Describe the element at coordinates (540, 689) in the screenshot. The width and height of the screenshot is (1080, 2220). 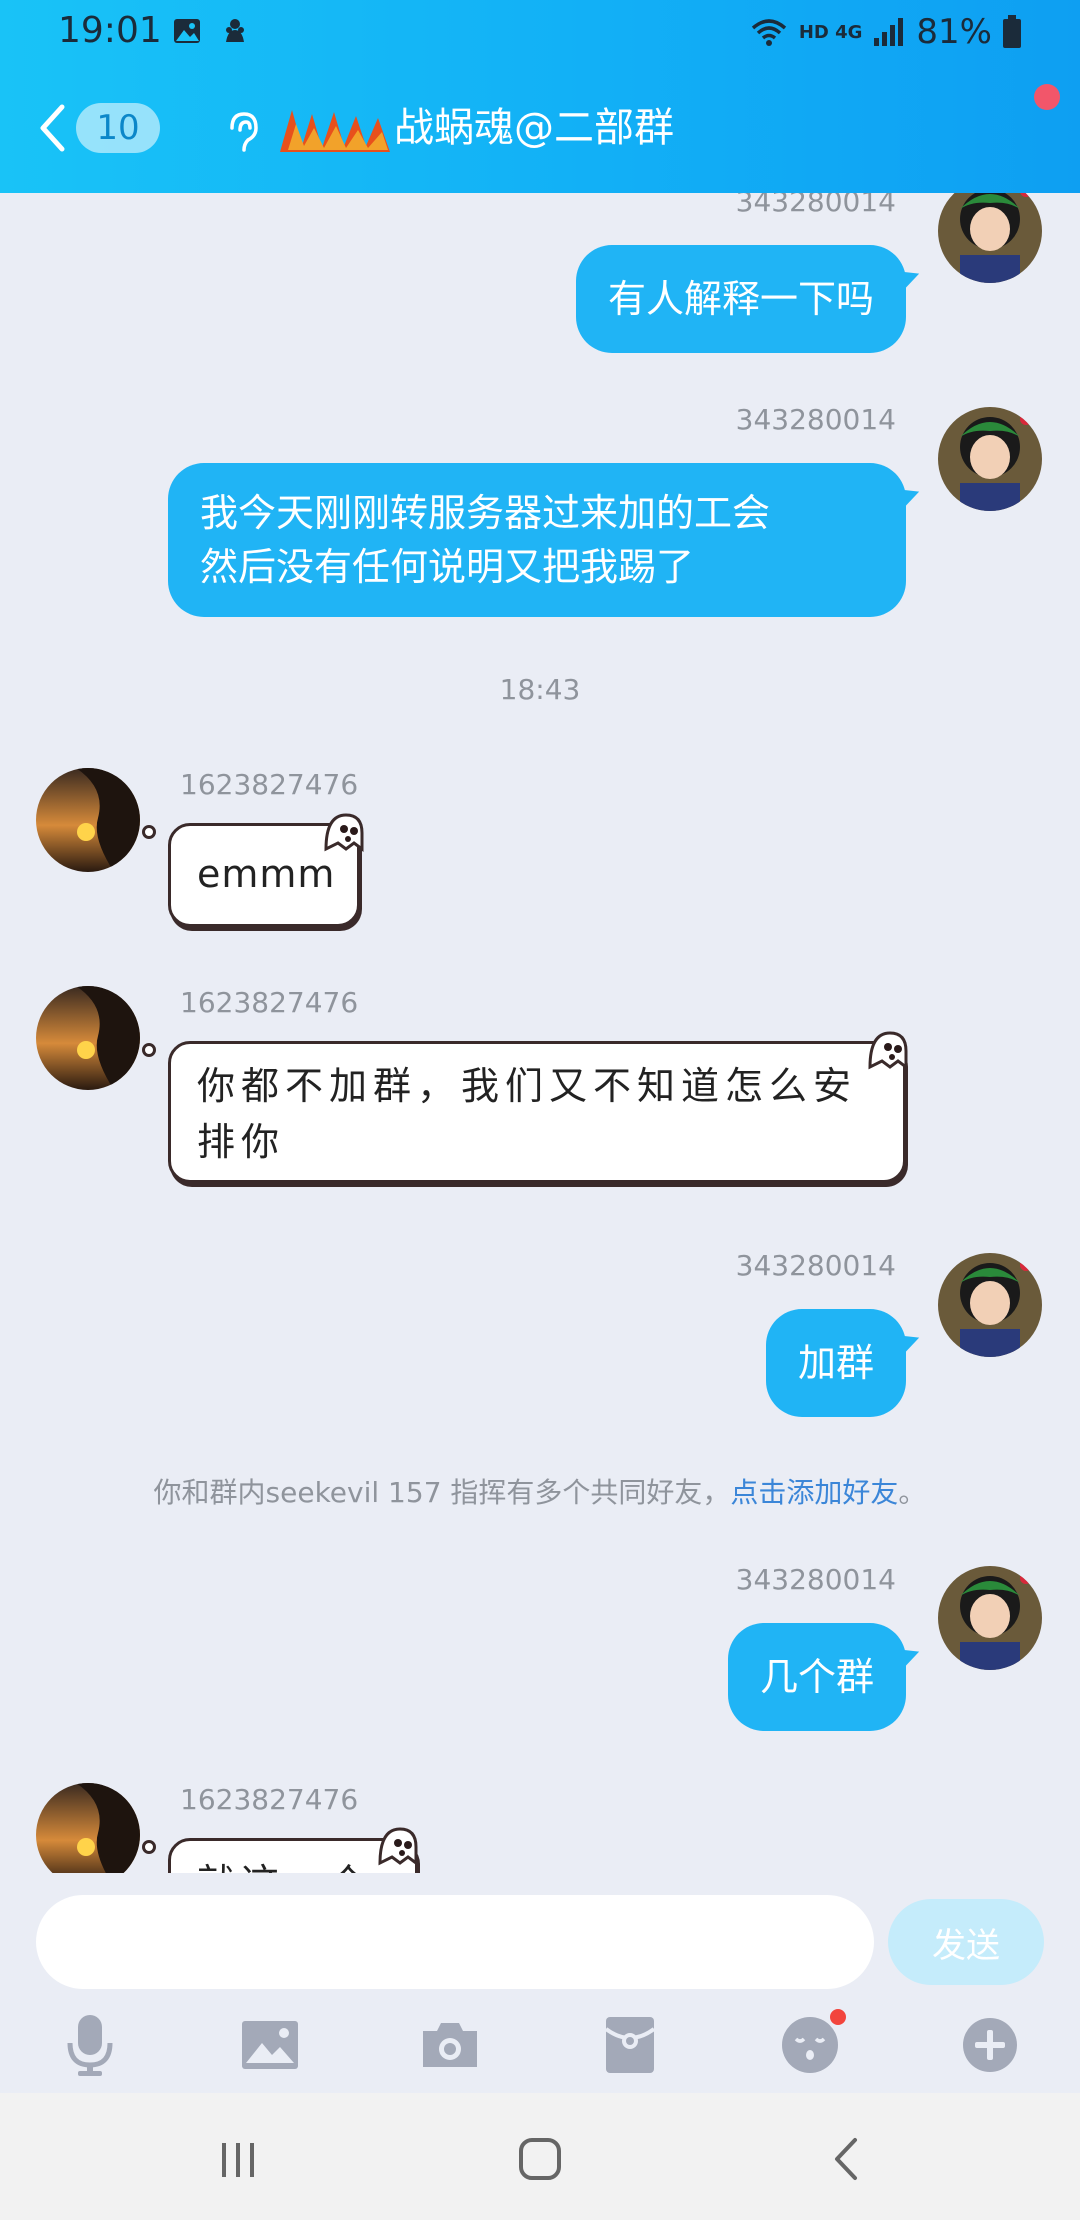
I see `time-separator: 18:43` at that location.